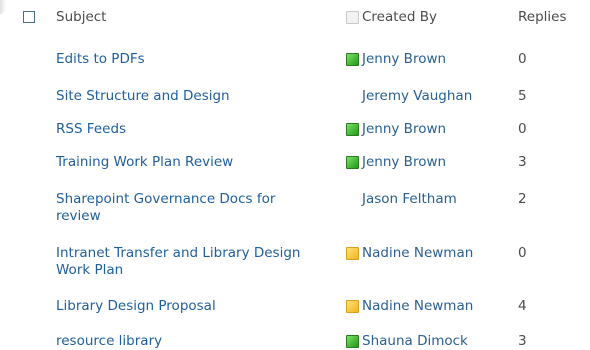  I want to click on column-header-created-by-wrap: Created By, so click(391, 17).